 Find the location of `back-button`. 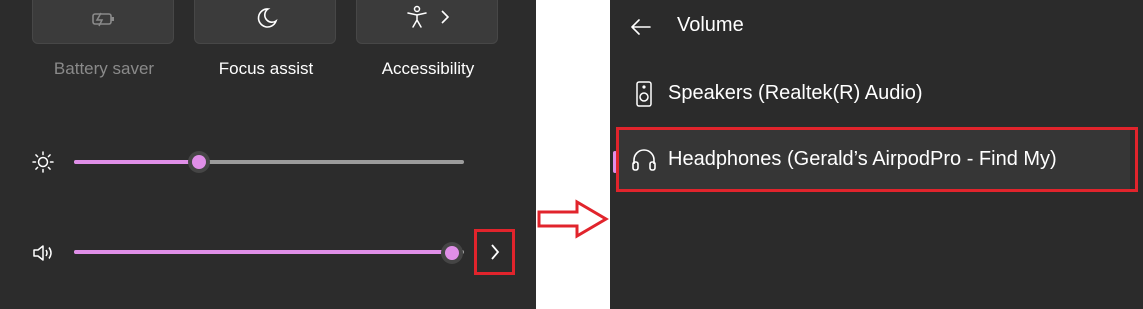

back-button is located at coordinates (642, 27).